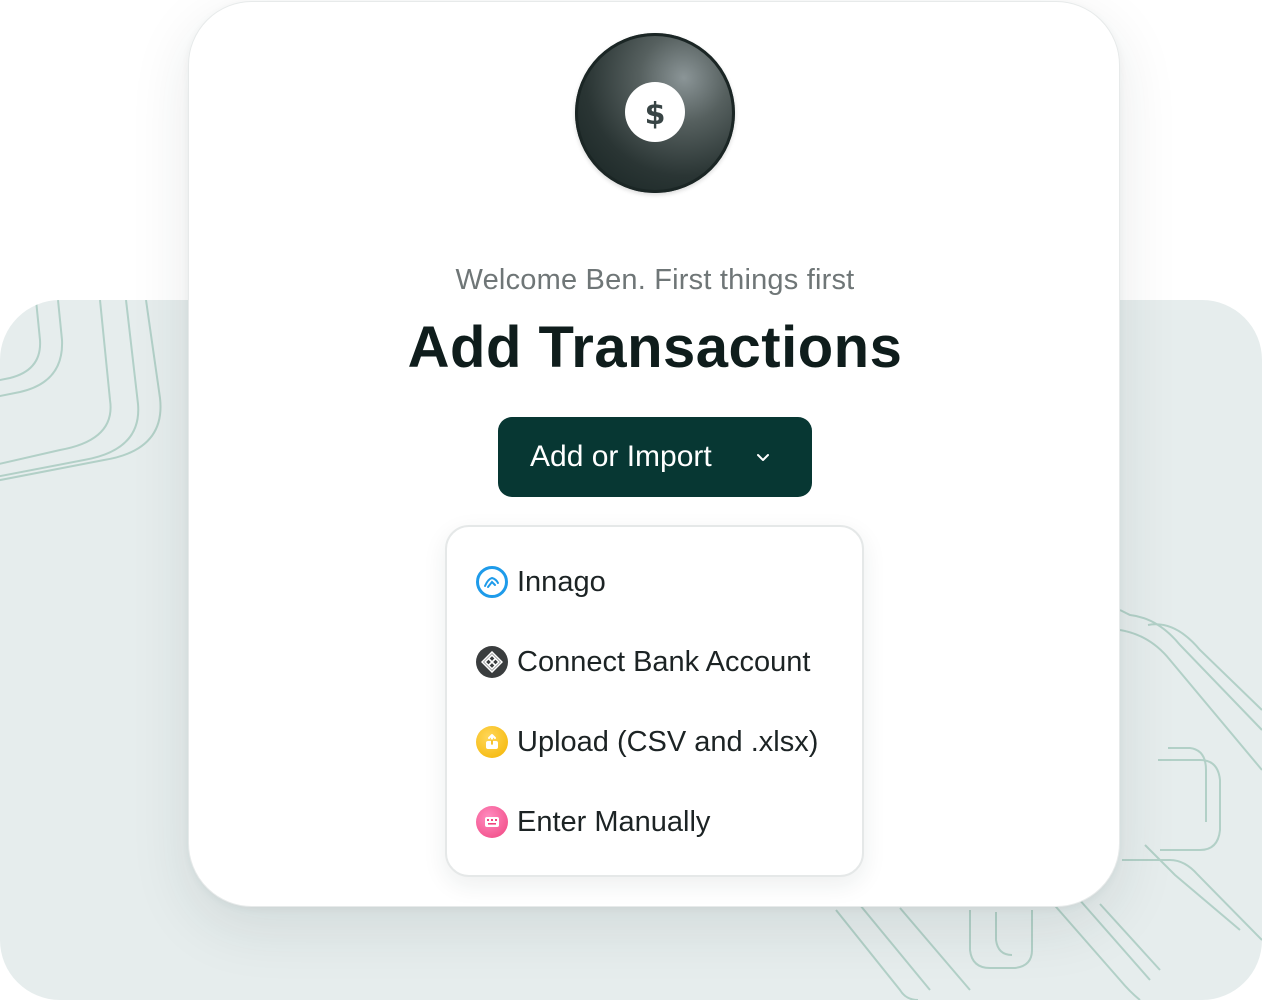 The width and height of the screenshot is (1262, 1000). Describe the element at coordinates (621, 456) in the screenshot. I see `add-or-import-label: Add or Import` at that location.